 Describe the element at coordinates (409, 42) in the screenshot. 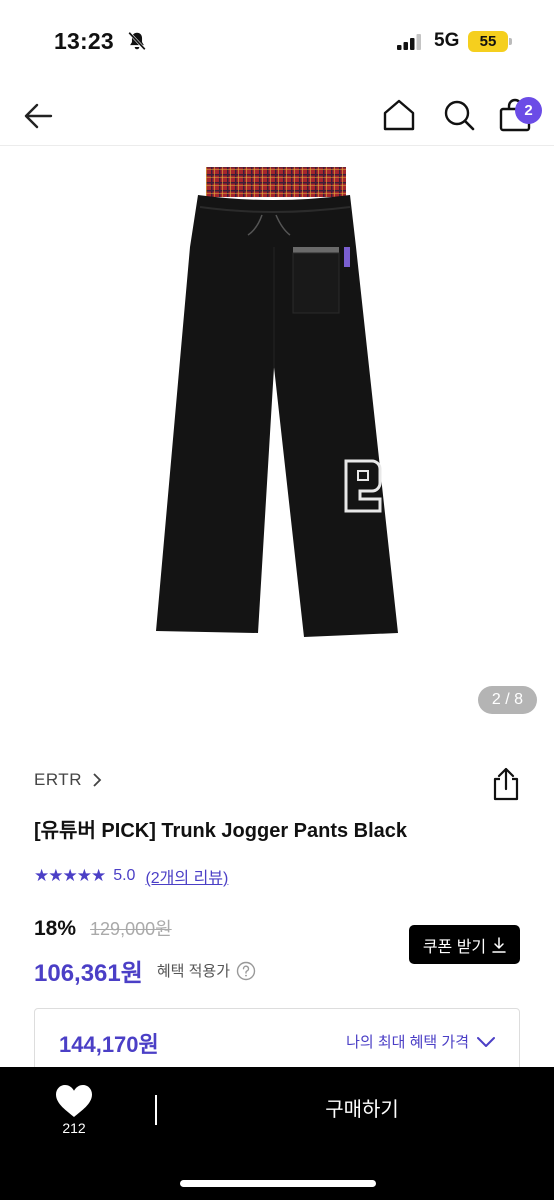

I see `signal-icon` at that location.